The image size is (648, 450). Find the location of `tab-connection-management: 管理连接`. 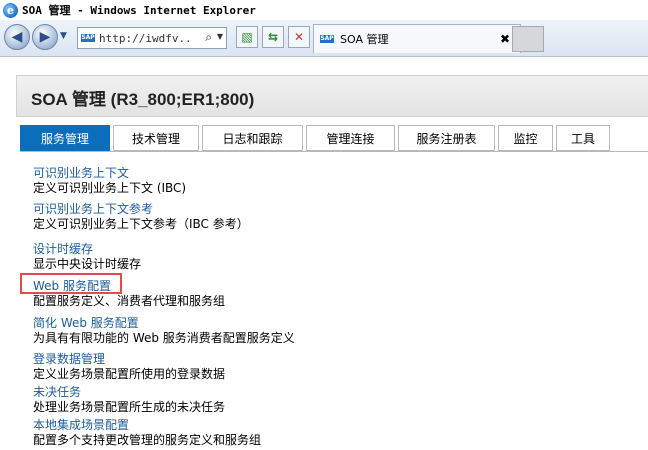

tab-connection-management: 管理连接 is located at coordinates (350, 138).